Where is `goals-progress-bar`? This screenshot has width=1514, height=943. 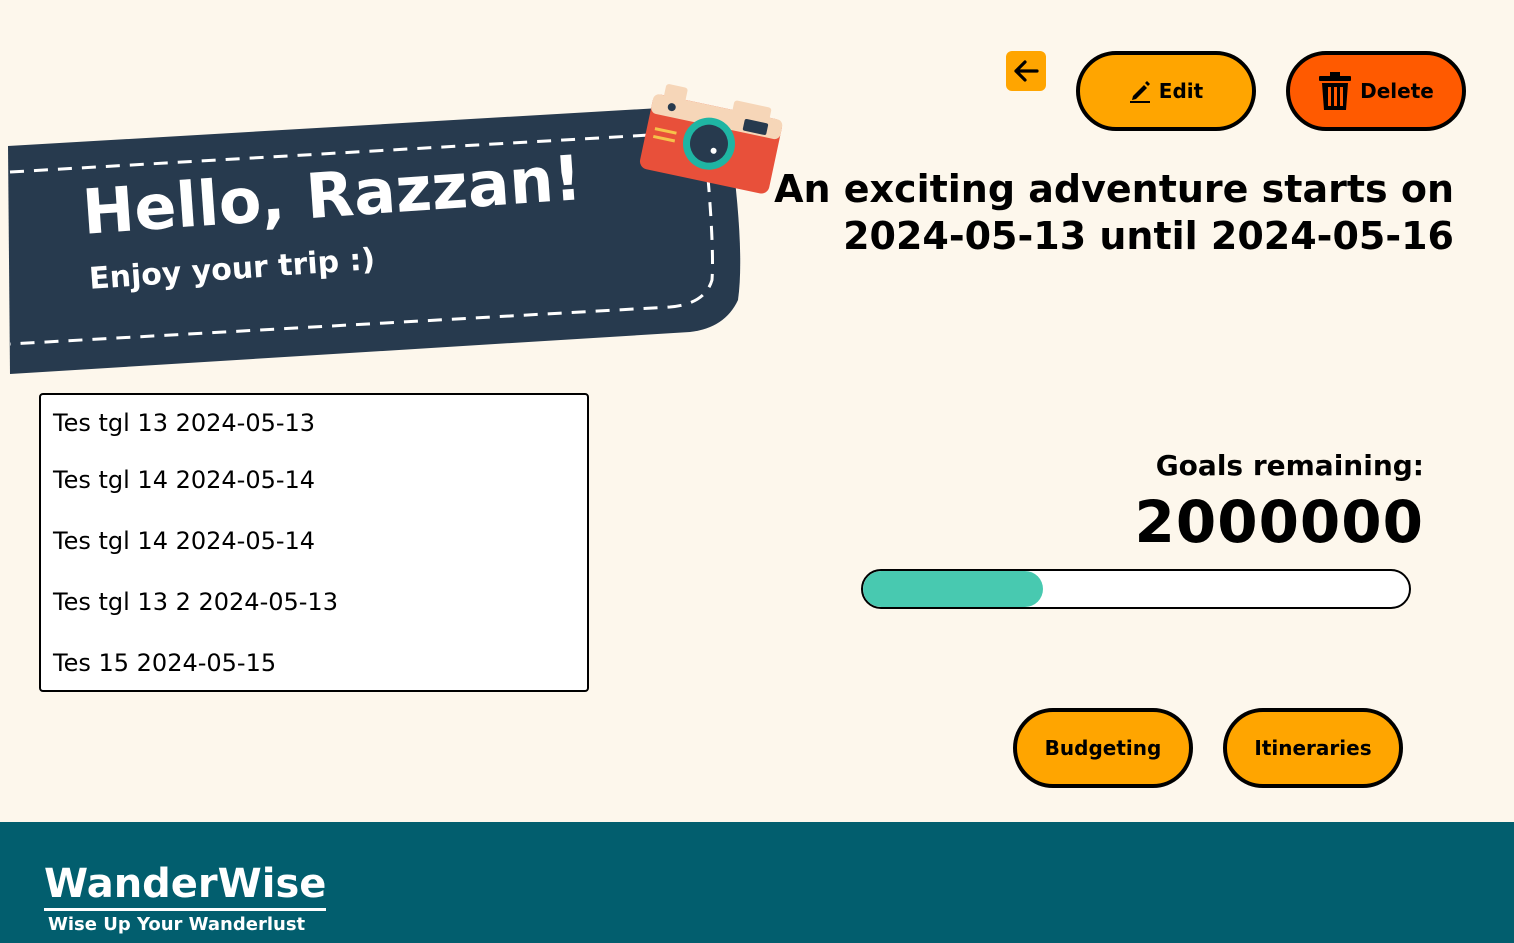
goals-progress-bar is located at coordinates (1136, 589).